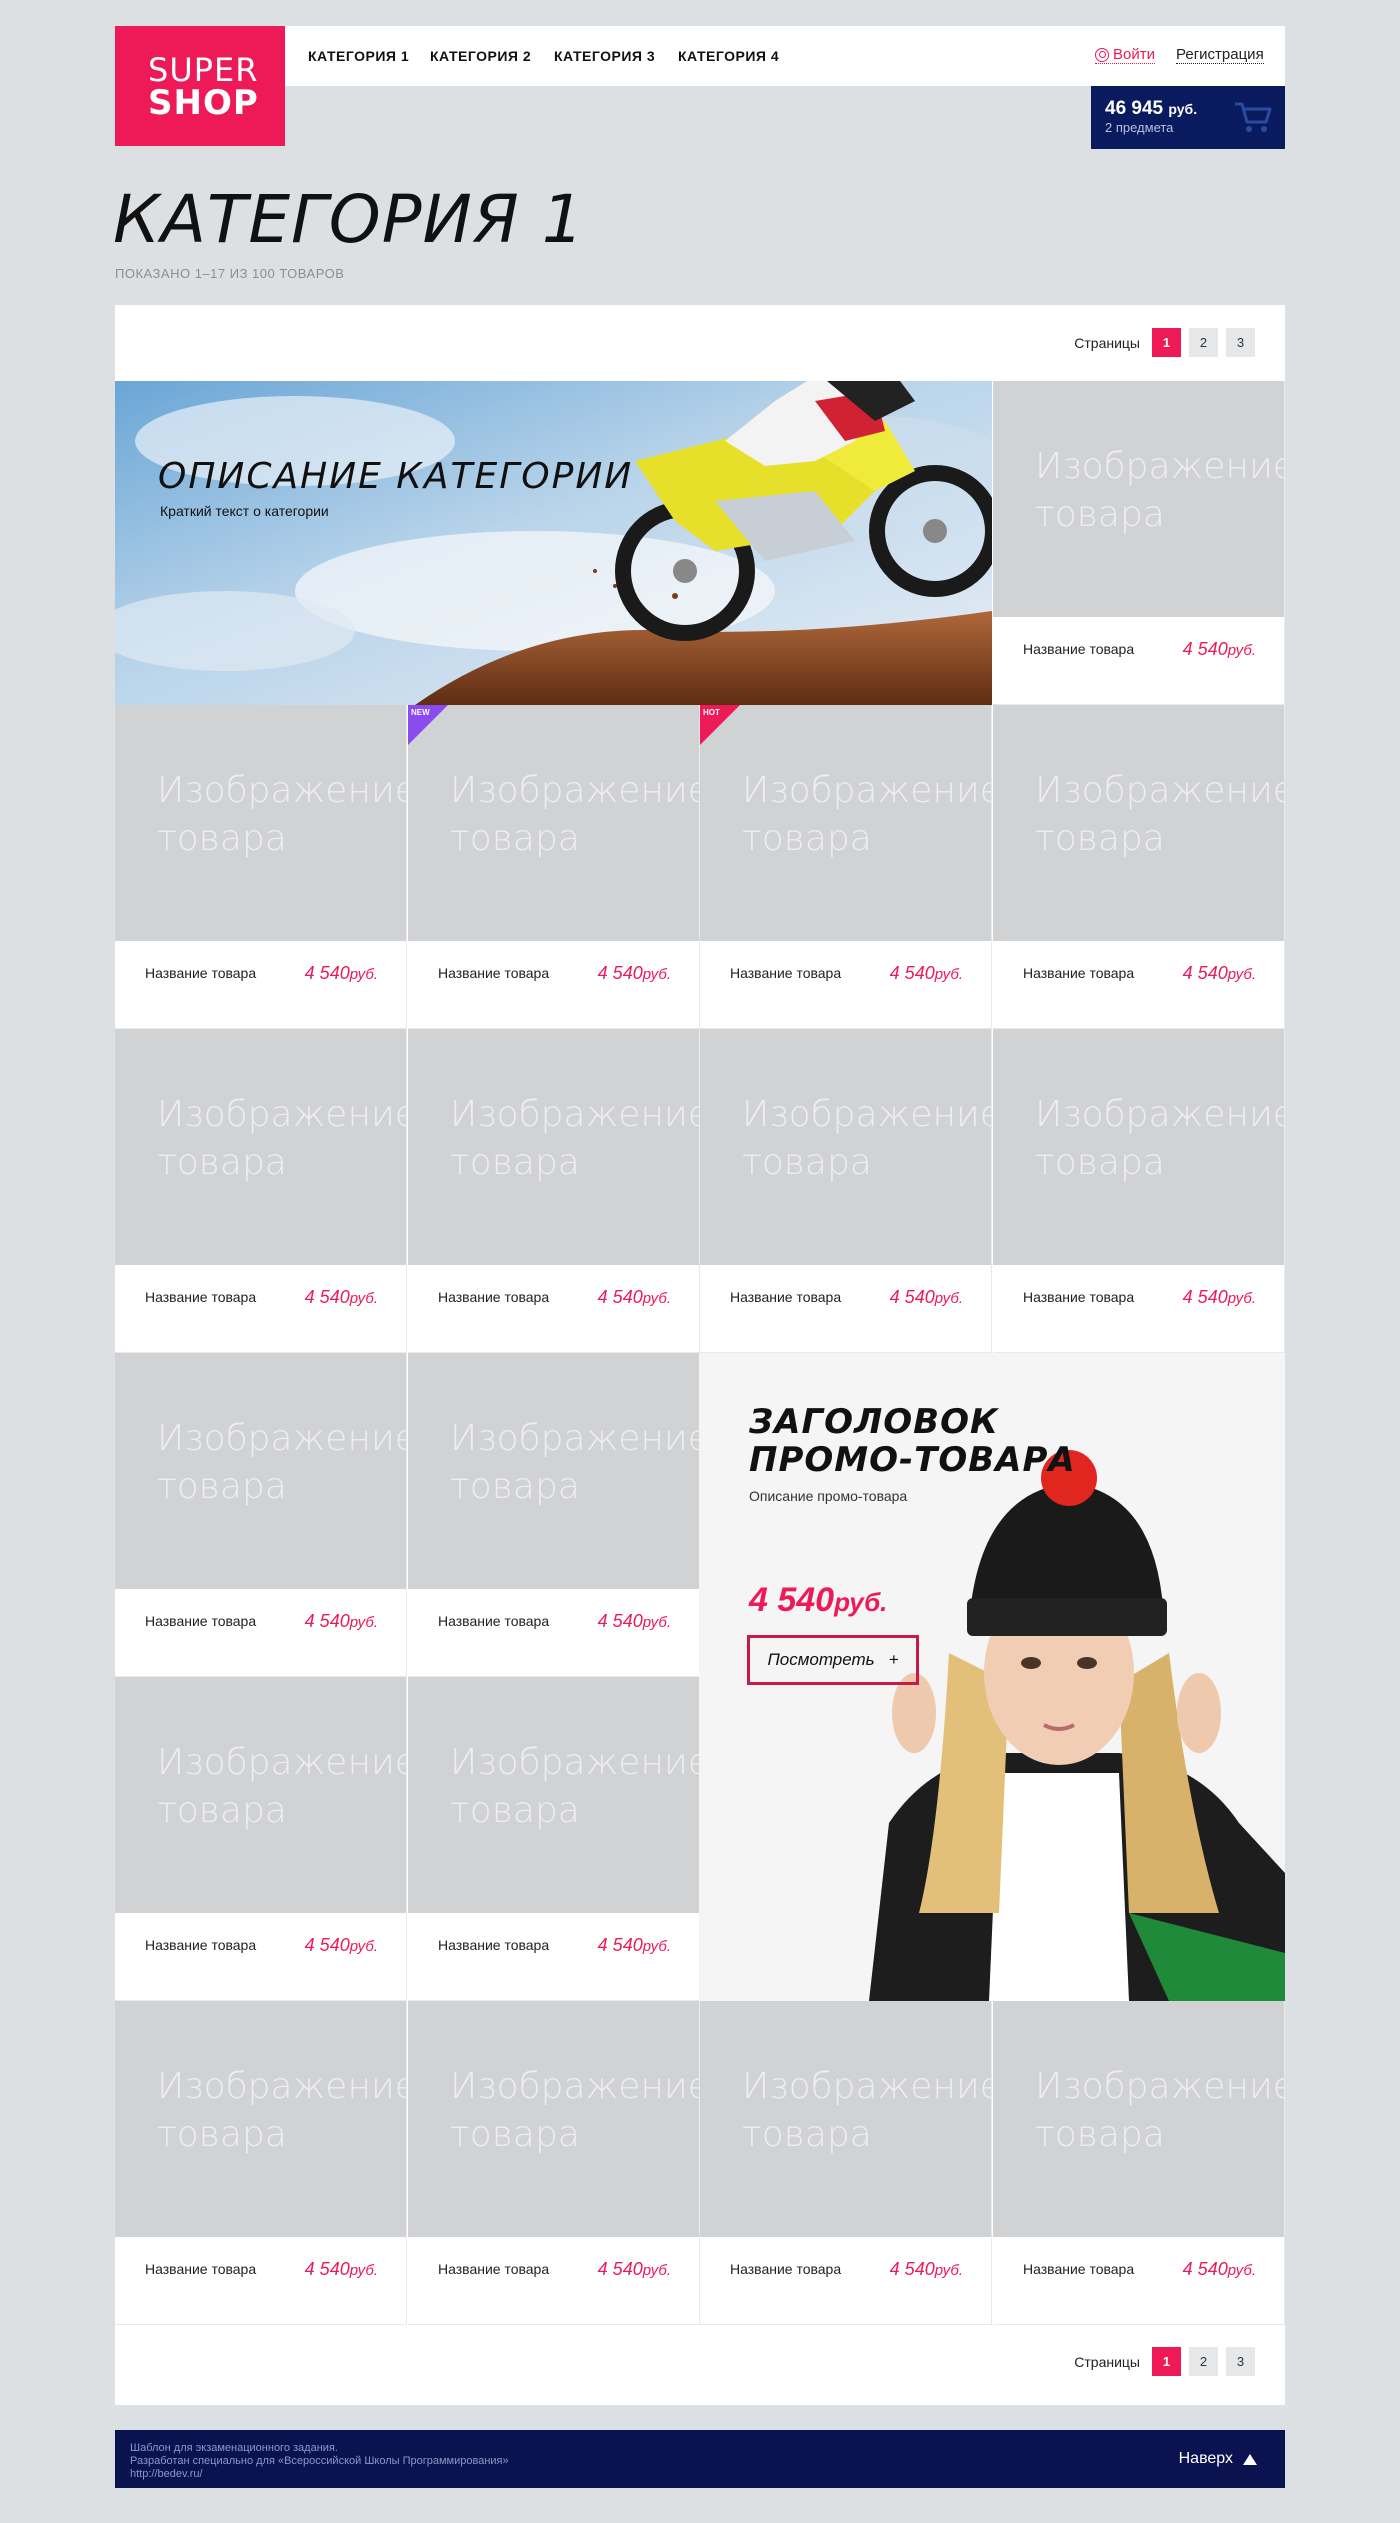  What do you see at coordinates (1205, 2458) in the screenshot?
I see `back-to-top-label: Наверх` at bounding box center [1205, 2458].